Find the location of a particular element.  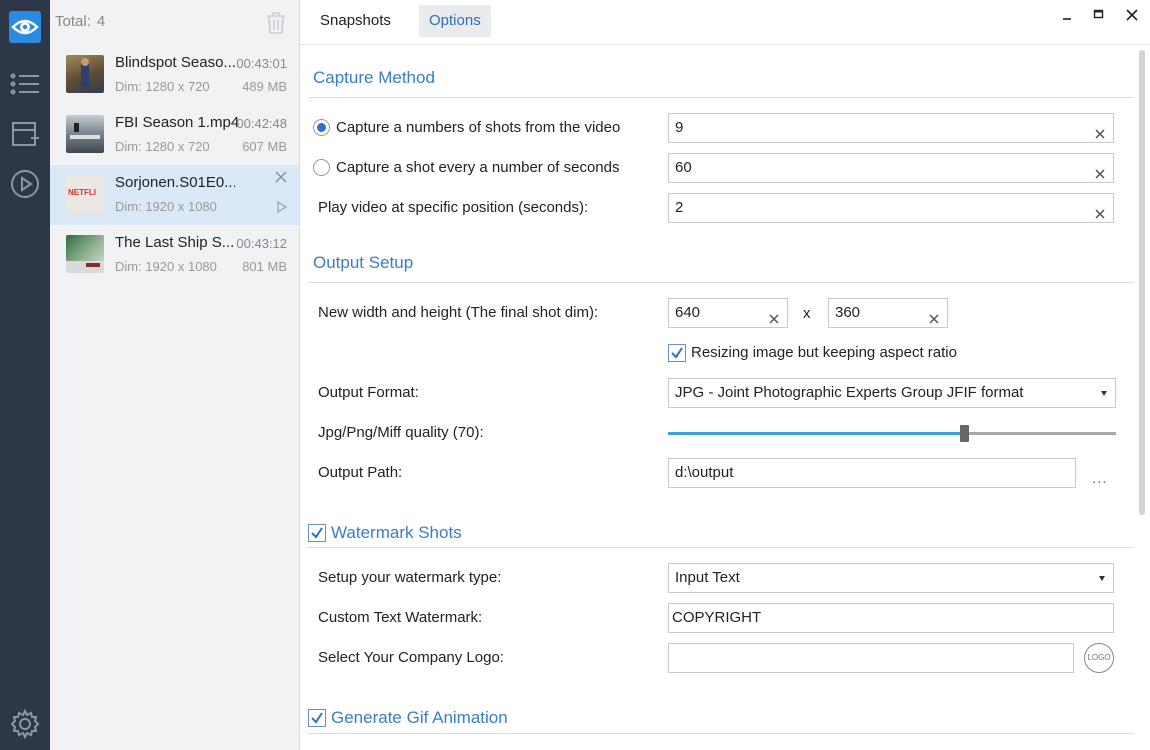

height-input: 360 is located at coordinates (888, 313).